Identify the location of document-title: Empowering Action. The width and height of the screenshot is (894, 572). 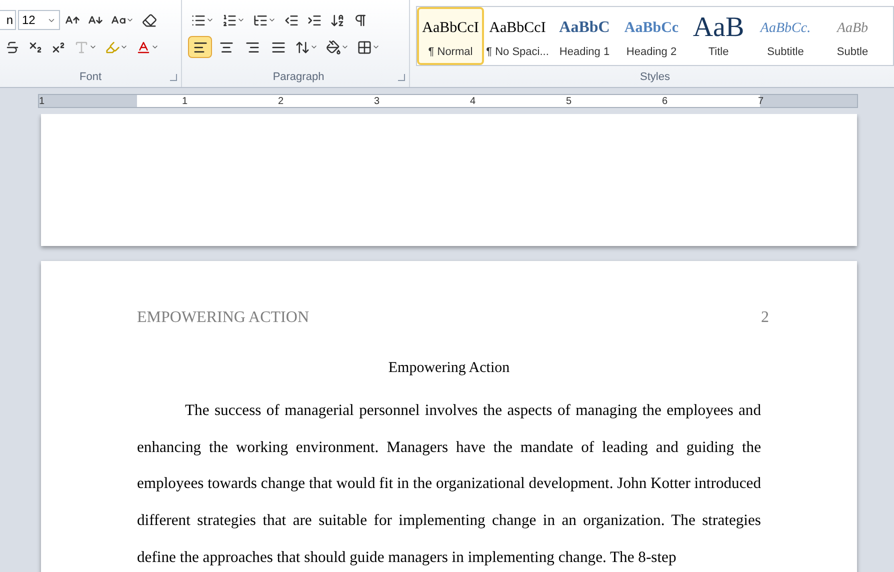
(449, 368).